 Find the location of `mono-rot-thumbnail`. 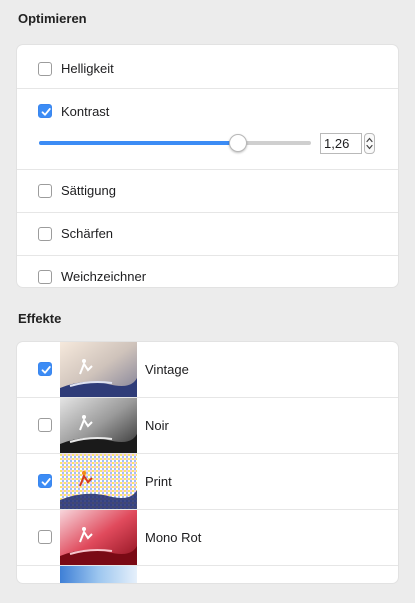

mono-rot-thumbnail is located at coordinates (98, 537).